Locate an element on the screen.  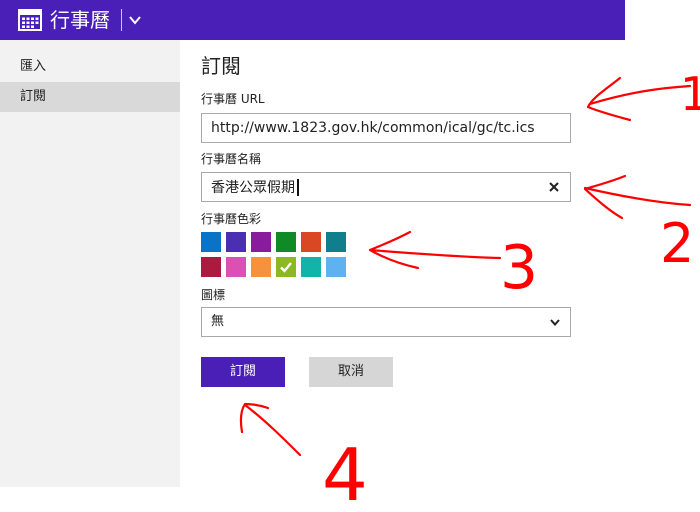
sidebar-item-subscribe: 訂閱 is located at coordinates (90, 97).